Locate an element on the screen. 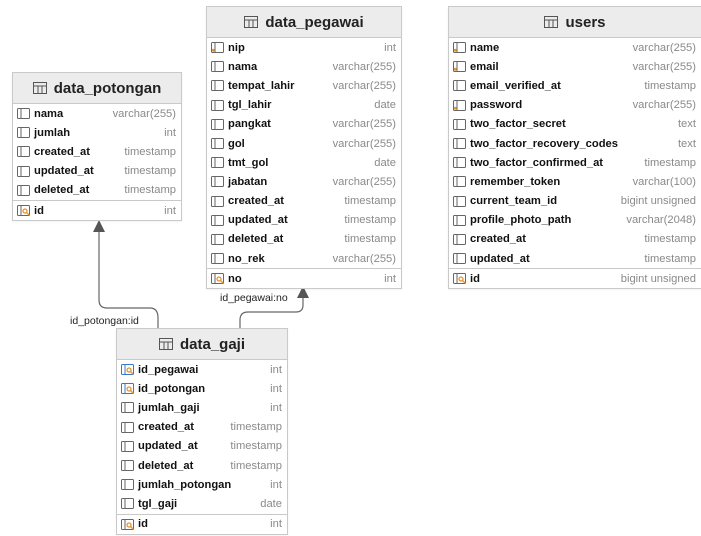 This screenshot has width=701, height=536. column-name: name is located at coordinates (485, 47).